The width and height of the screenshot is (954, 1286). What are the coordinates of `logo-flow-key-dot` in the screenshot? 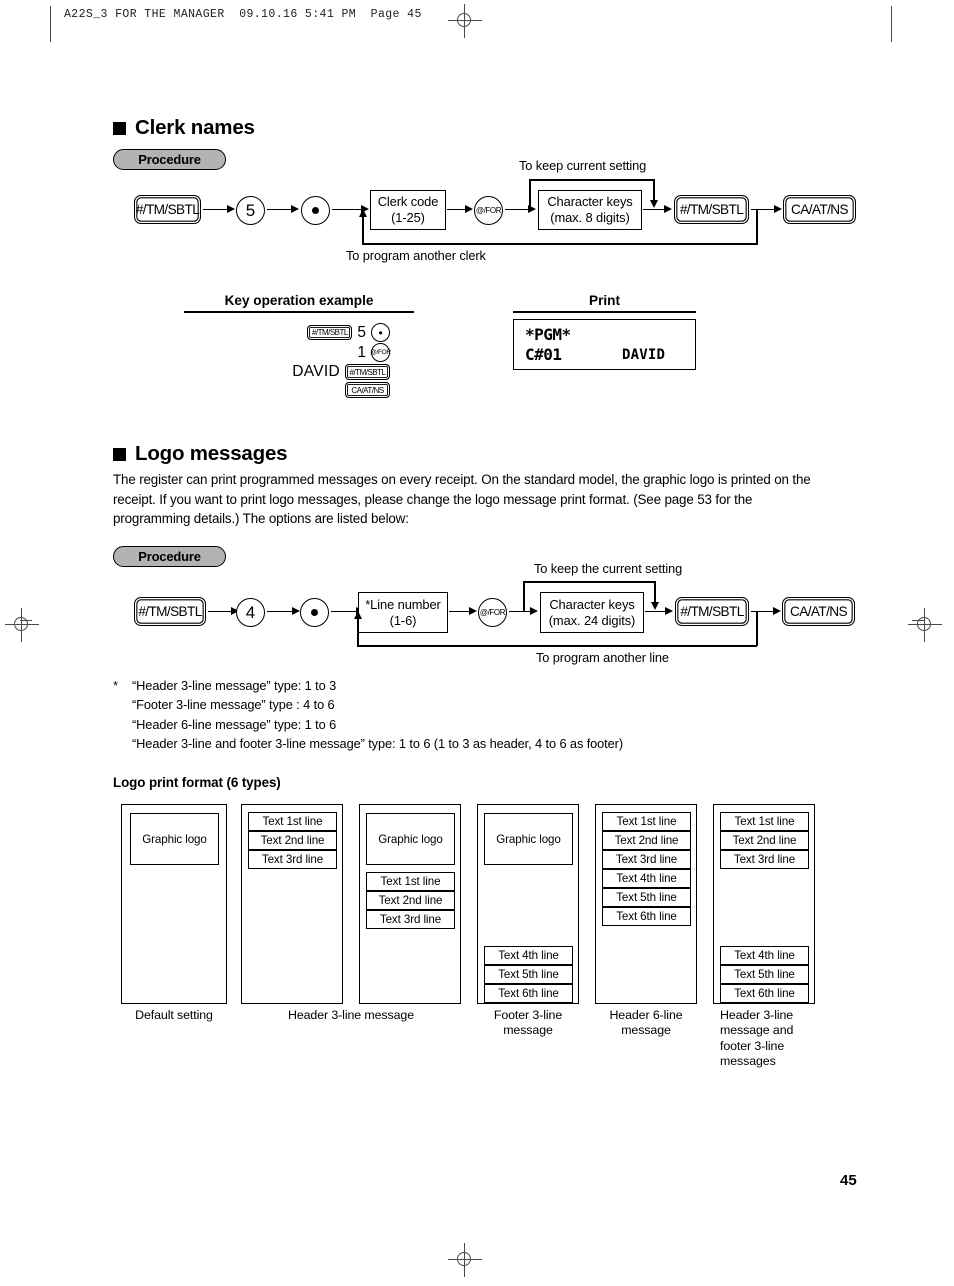 It's located at (314, 612).